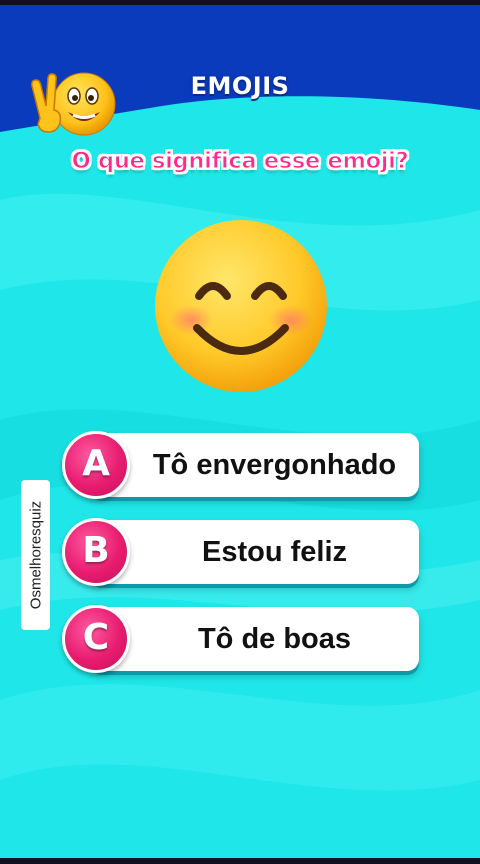  What do you see at coordinates (240, 2) in the screenshot?
I see `top-bar` at bounding box center [240, 2].